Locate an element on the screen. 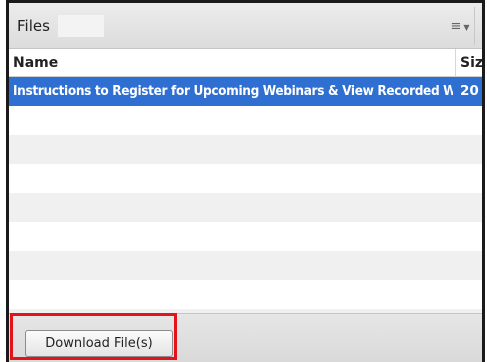  pod-border-right is located at coordinates (483, 181).